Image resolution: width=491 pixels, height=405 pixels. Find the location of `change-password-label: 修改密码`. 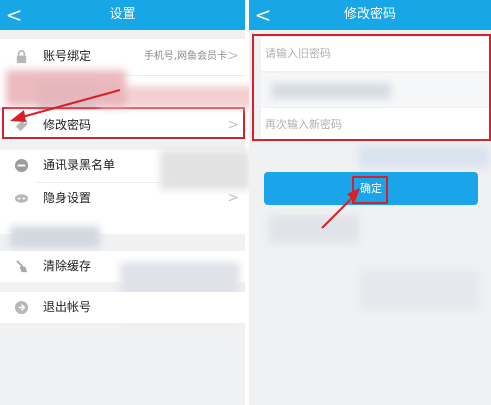

change-password-label: 修改密码 is located at coordinates (67, 125).